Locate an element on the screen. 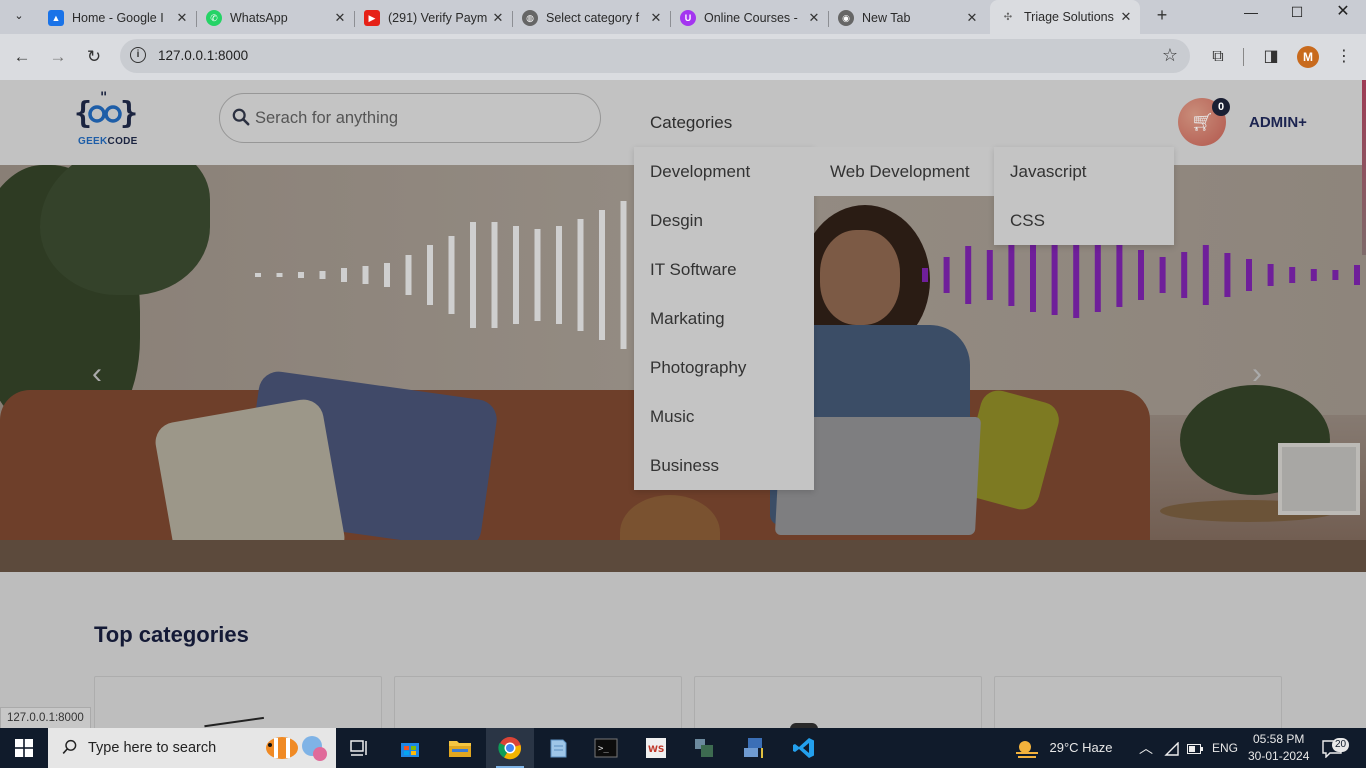  wps-icon: WS is located at coordinates (656, 748).